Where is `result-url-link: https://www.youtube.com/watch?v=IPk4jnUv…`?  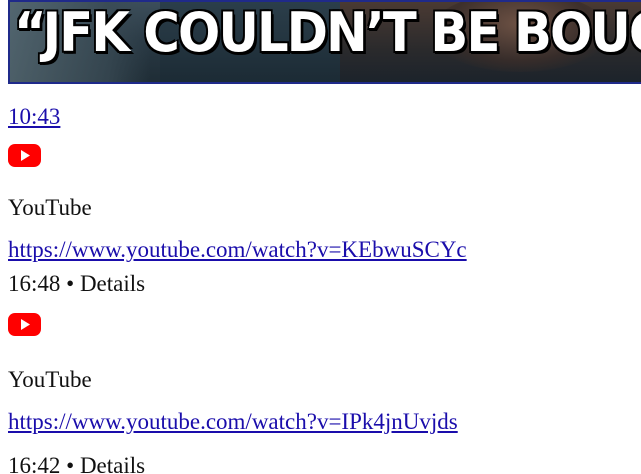 result-url-link: https://www.youtube.com/watch?v=IPk4jnUv… is located at coordinates (233, 422).